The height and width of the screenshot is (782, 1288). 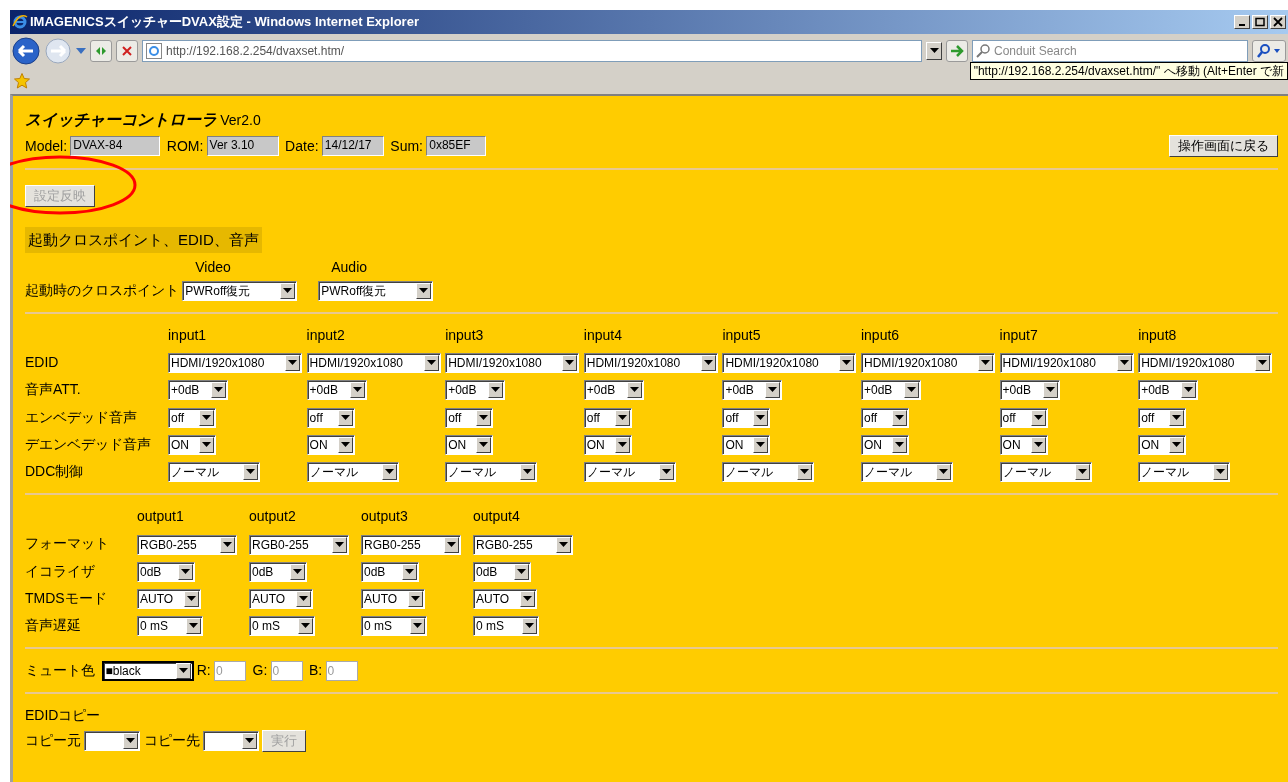 I want to click on favorites-star-icon, so click(x=22, y=81).